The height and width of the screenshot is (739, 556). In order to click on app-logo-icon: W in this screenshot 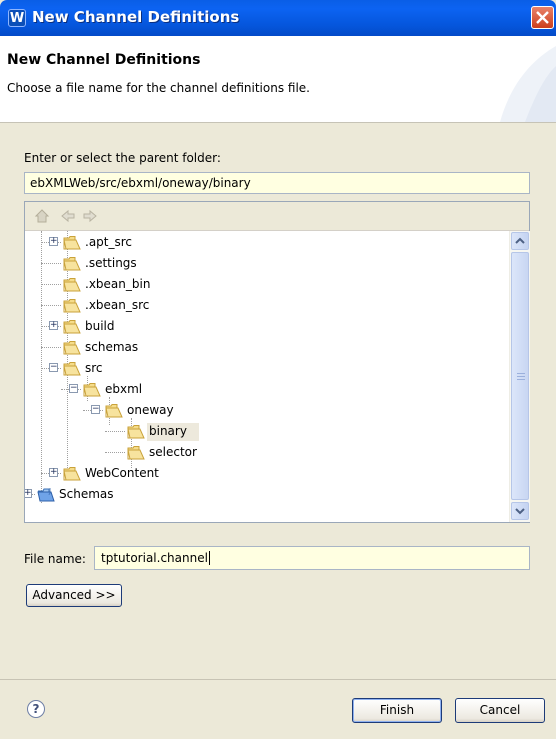, I will do `click(17, 18)`.